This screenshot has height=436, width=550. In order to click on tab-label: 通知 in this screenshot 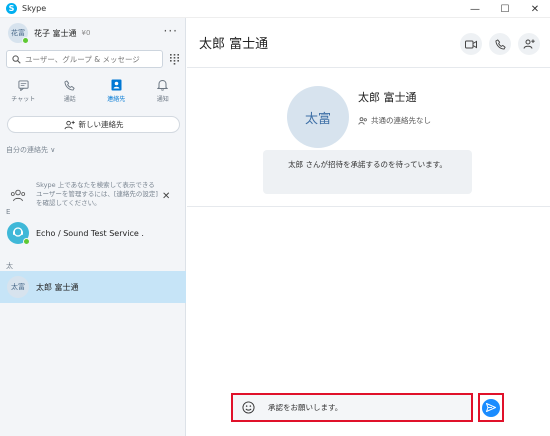, I will do `click(162, 99)`.